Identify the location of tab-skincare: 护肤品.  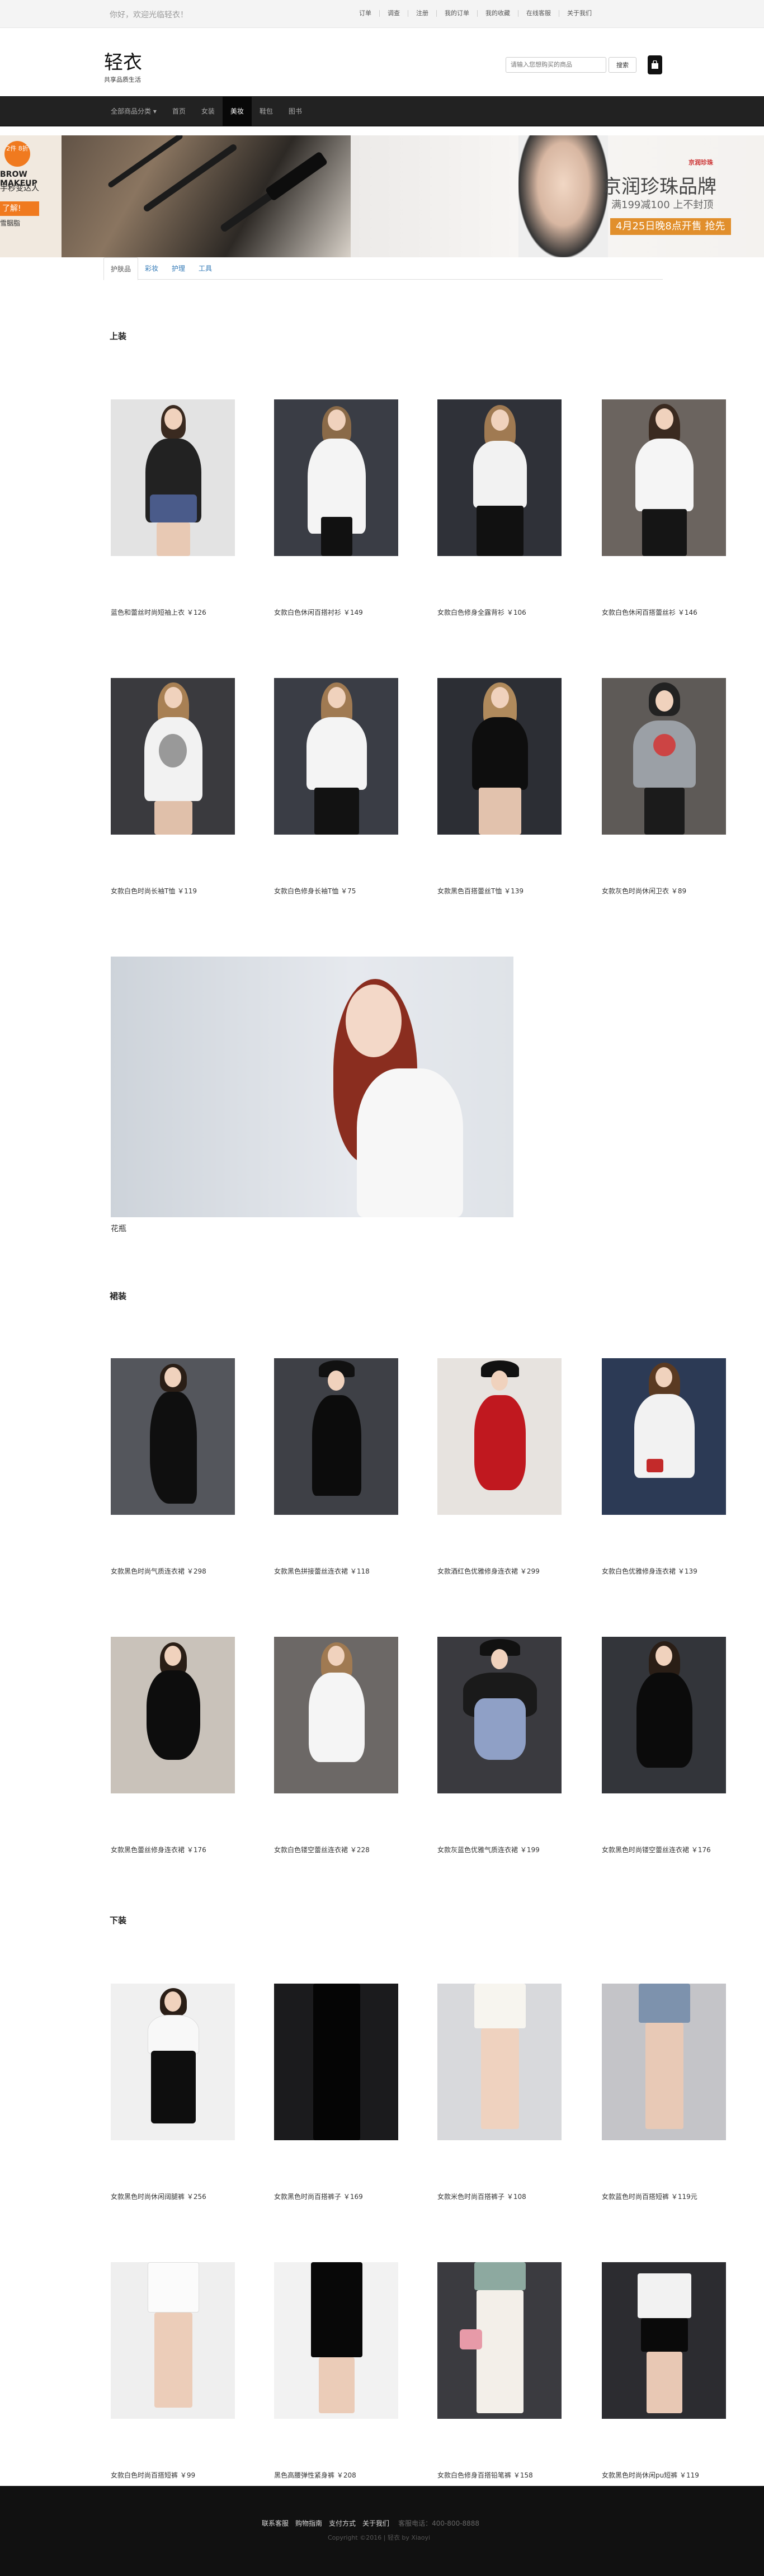
(121, 268).